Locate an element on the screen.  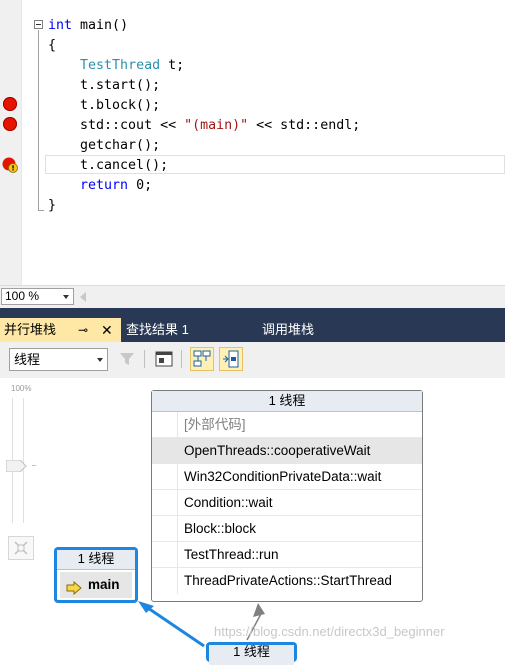
watermark: https://blog.csdn.net/directx3d_beginner is located at coordinates (329, 631).